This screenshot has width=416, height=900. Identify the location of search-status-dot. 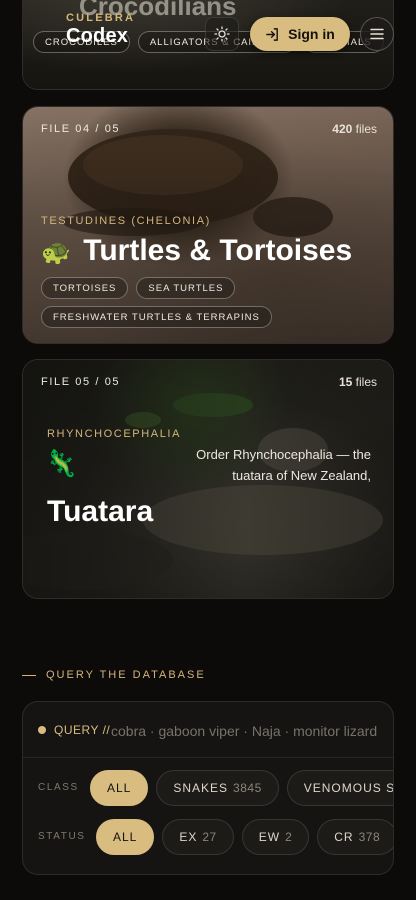
(42, 730).